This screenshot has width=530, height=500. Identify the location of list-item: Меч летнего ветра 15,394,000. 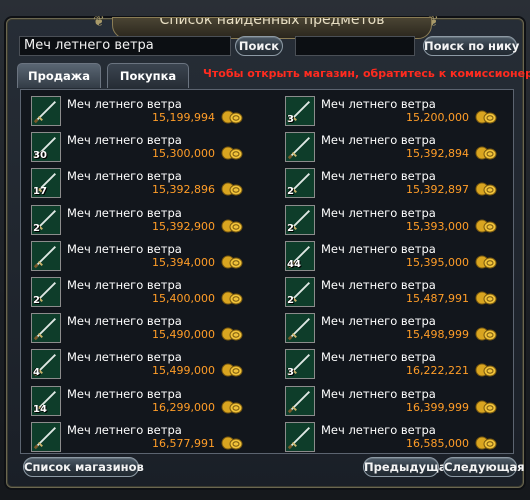
(145, 255).